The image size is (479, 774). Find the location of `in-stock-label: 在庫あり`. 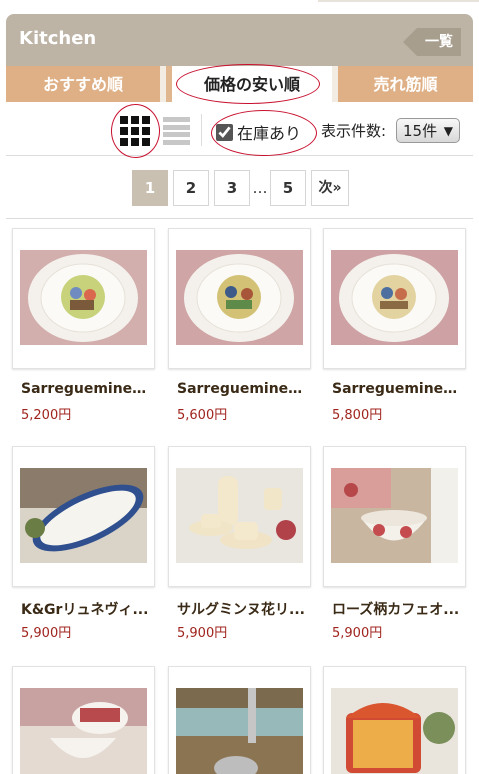

in-stock-label: 在庫あり is located at coordinates (269, 133).